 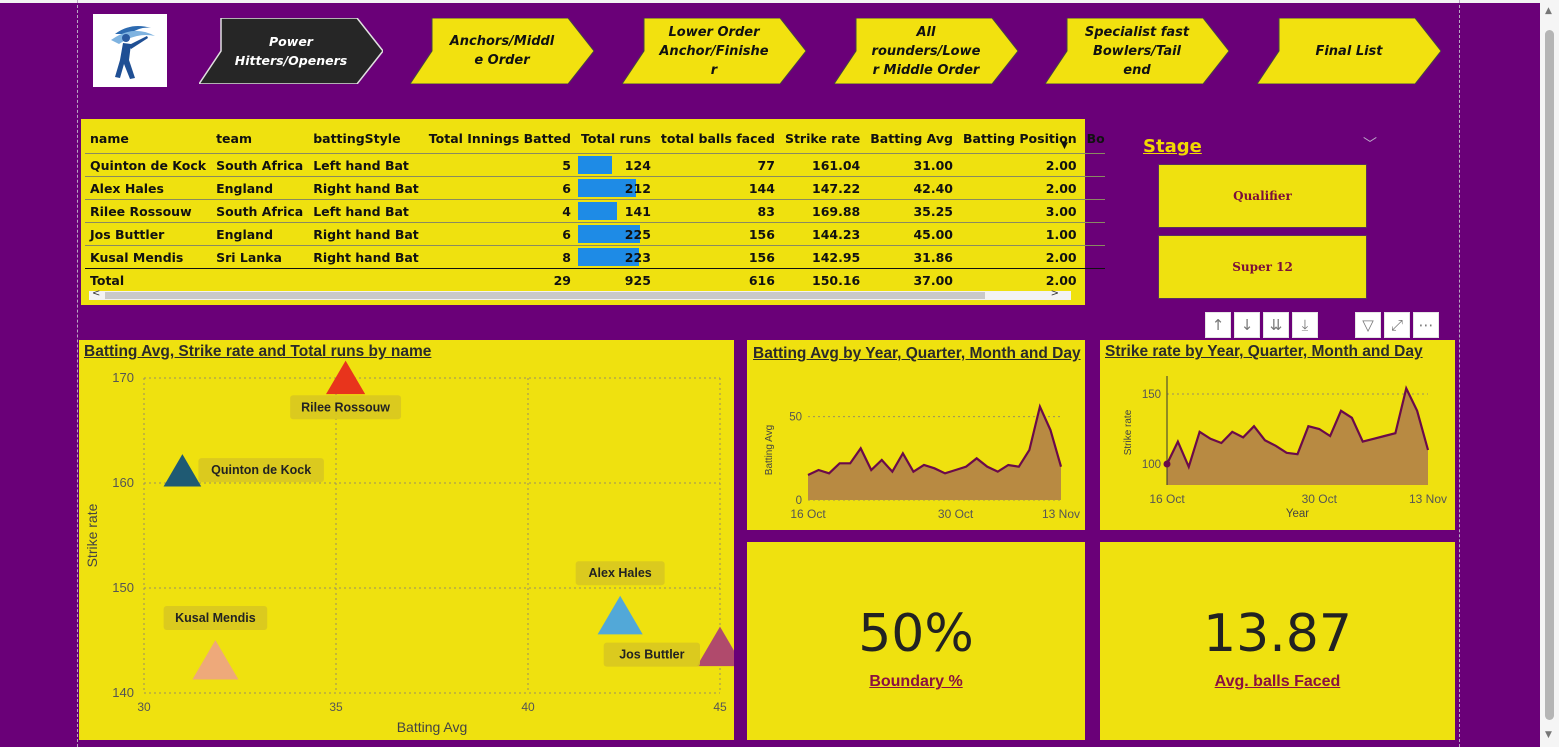 I want to click on col-header-balls: total balls faced, so click(x=718, y=138).